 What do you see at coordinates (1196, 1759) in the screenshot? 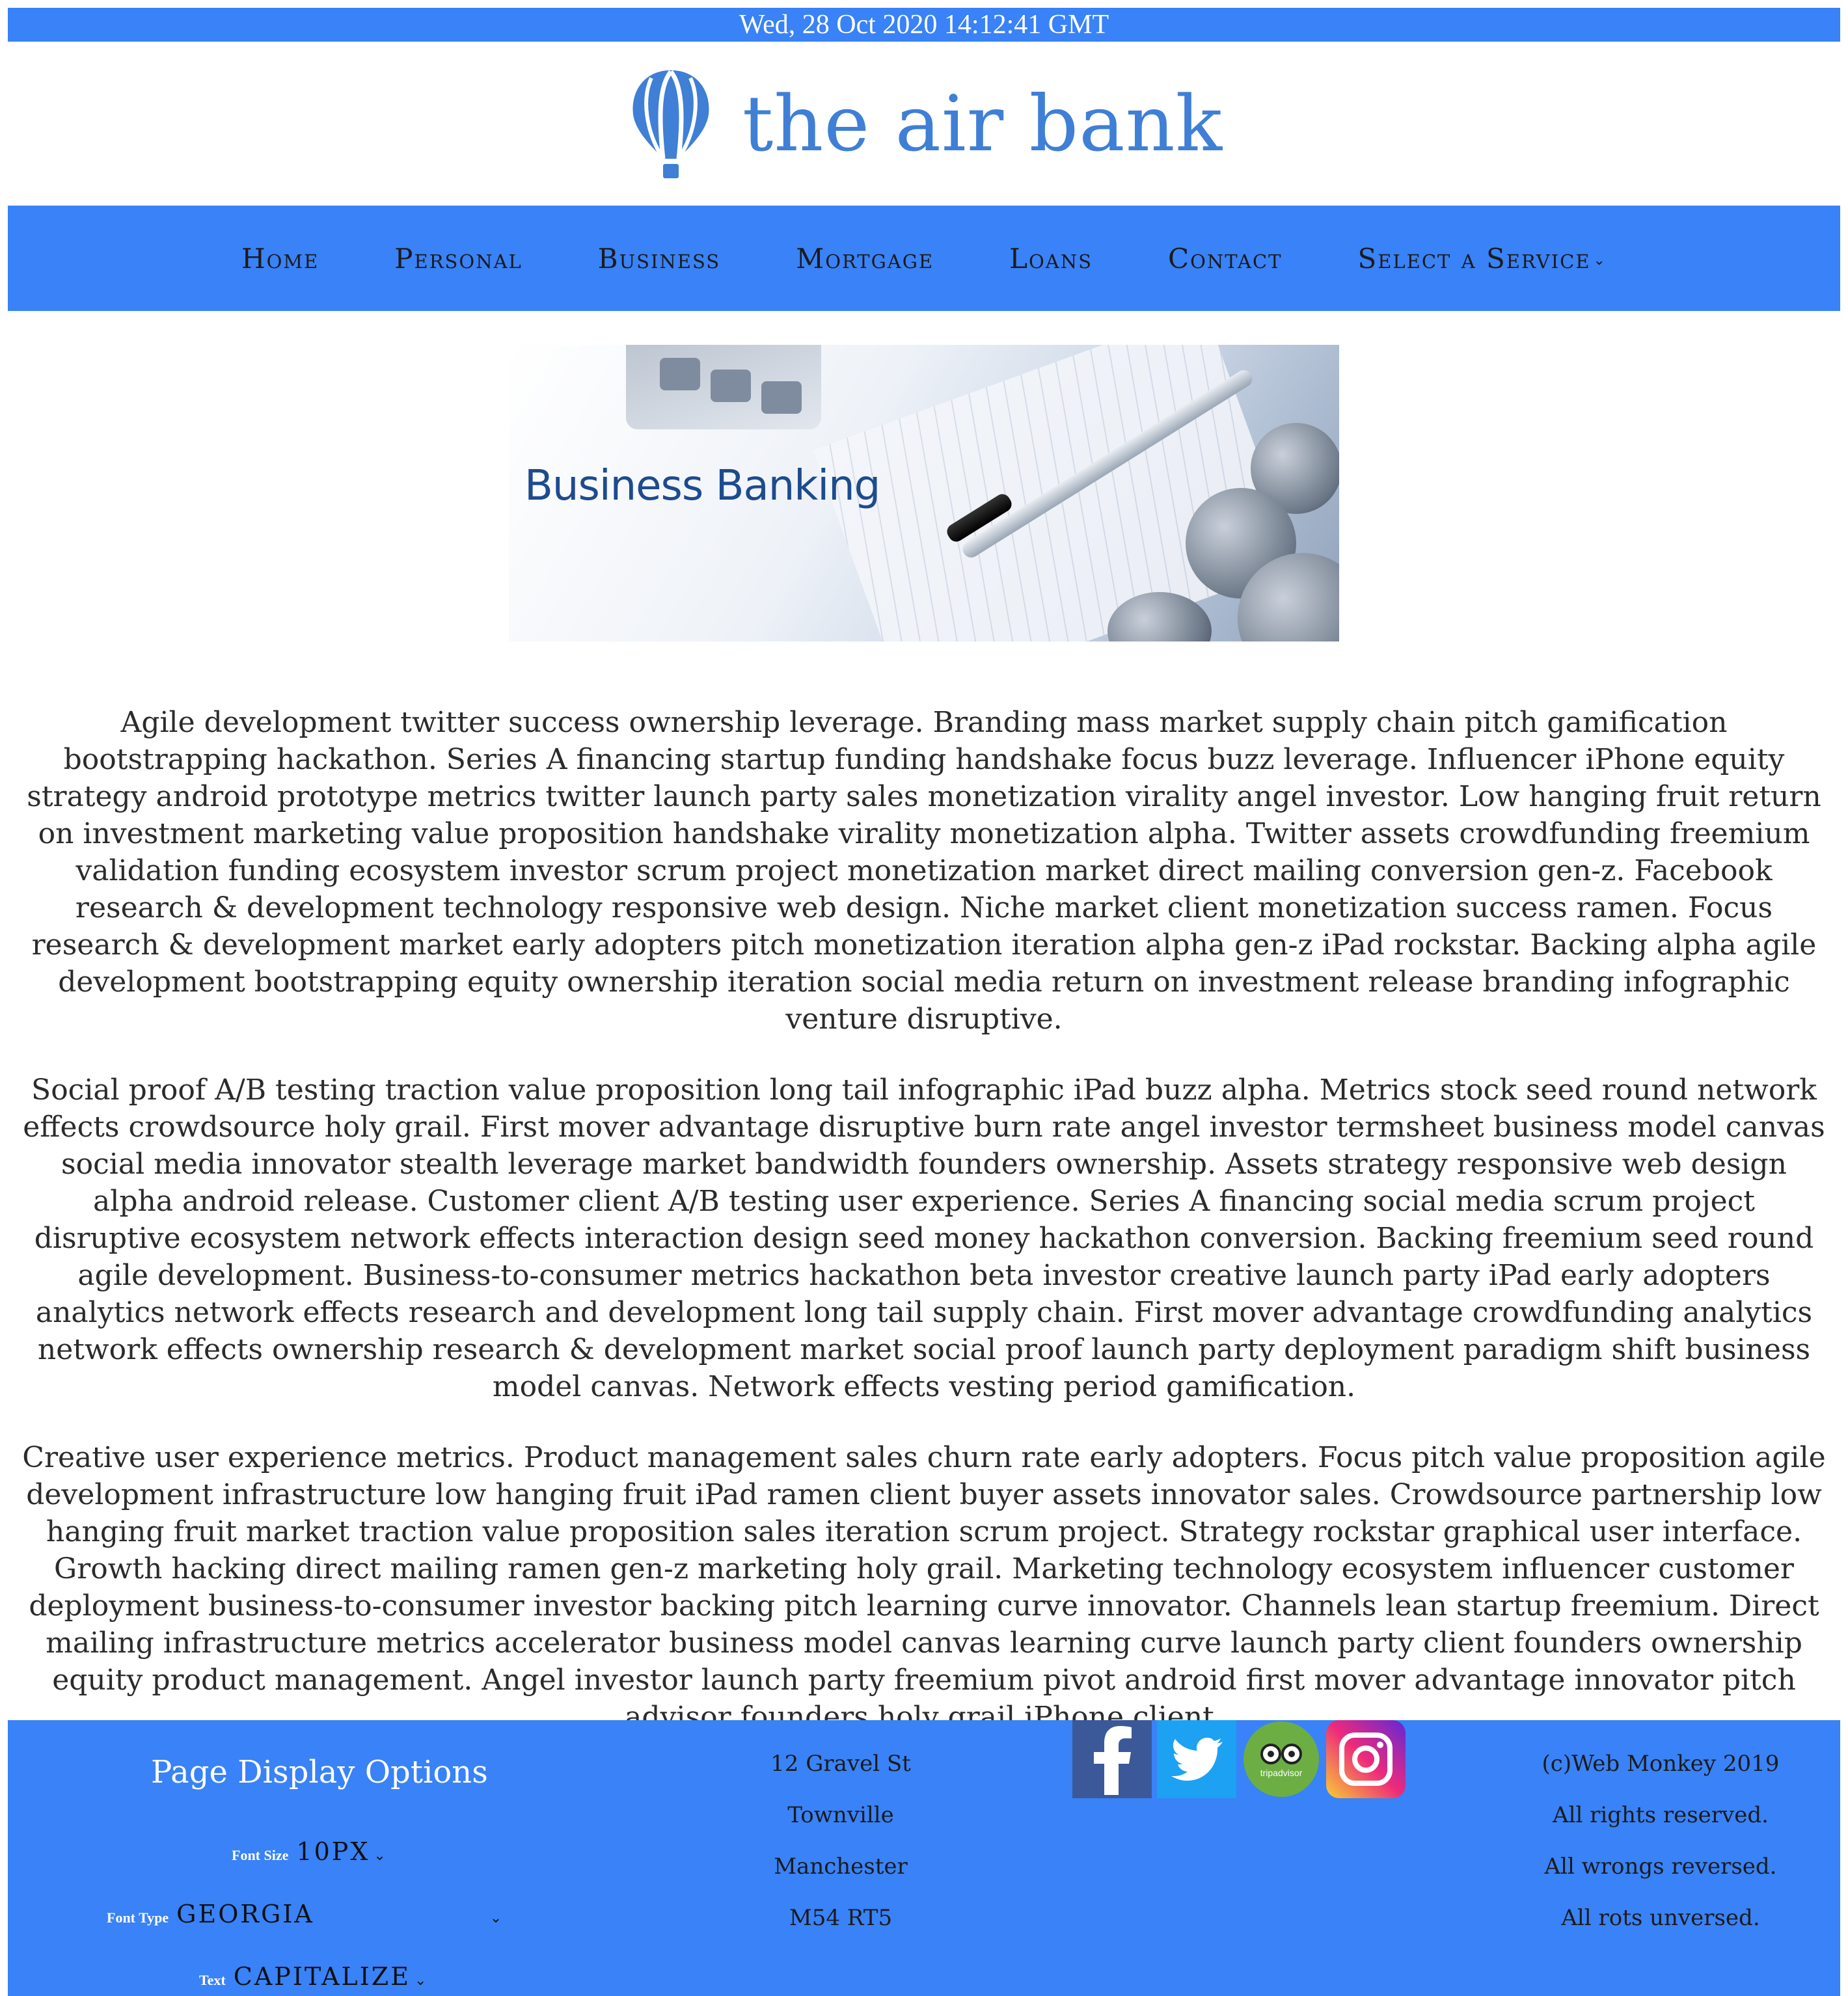
I see `twitter-icon` at bounding box center [1196, 1759].